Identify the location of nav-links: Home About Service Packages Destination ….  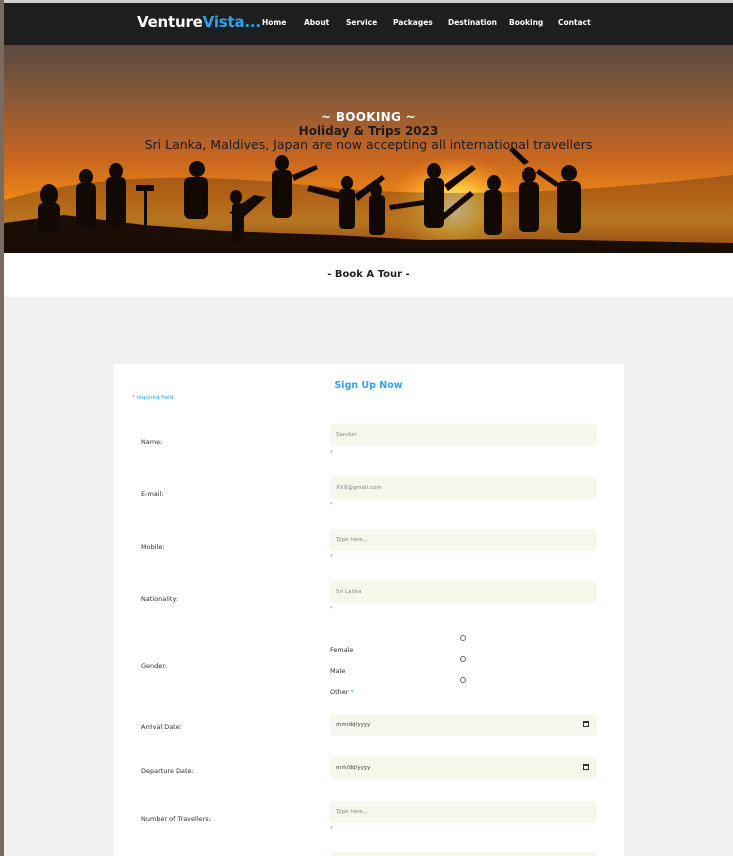
(430, 22).